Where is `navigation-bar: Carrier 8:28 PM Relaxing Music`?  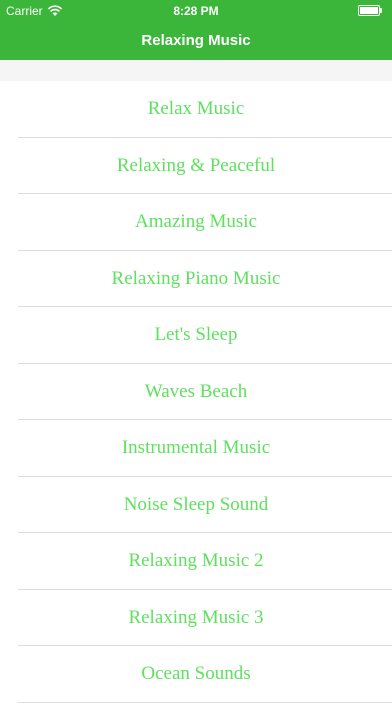 navigation-bar: Carrier 8:28 PM Relaxing Music is located at coordinates (196, 30).